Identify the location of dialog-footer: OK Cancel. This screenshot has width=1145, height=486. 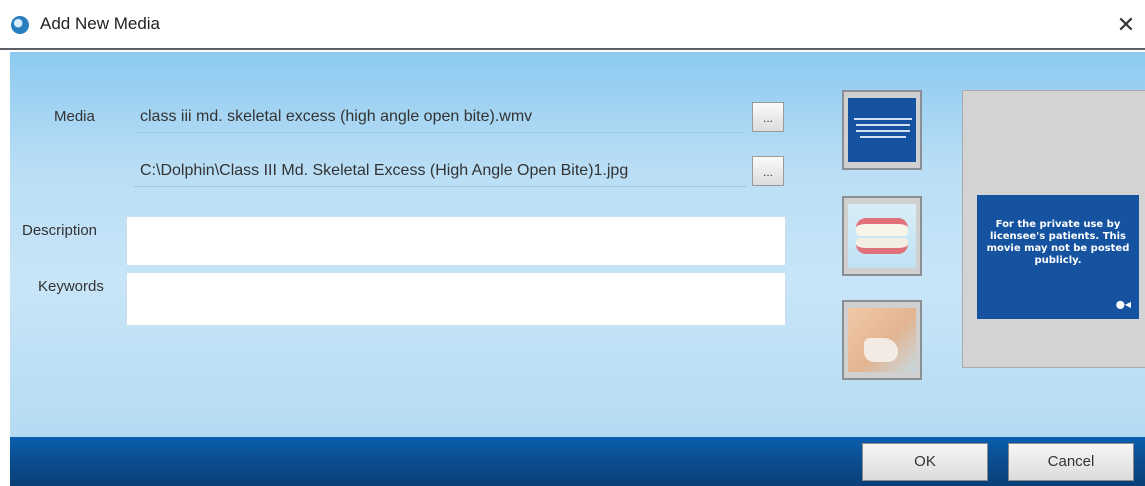
(572, 461).